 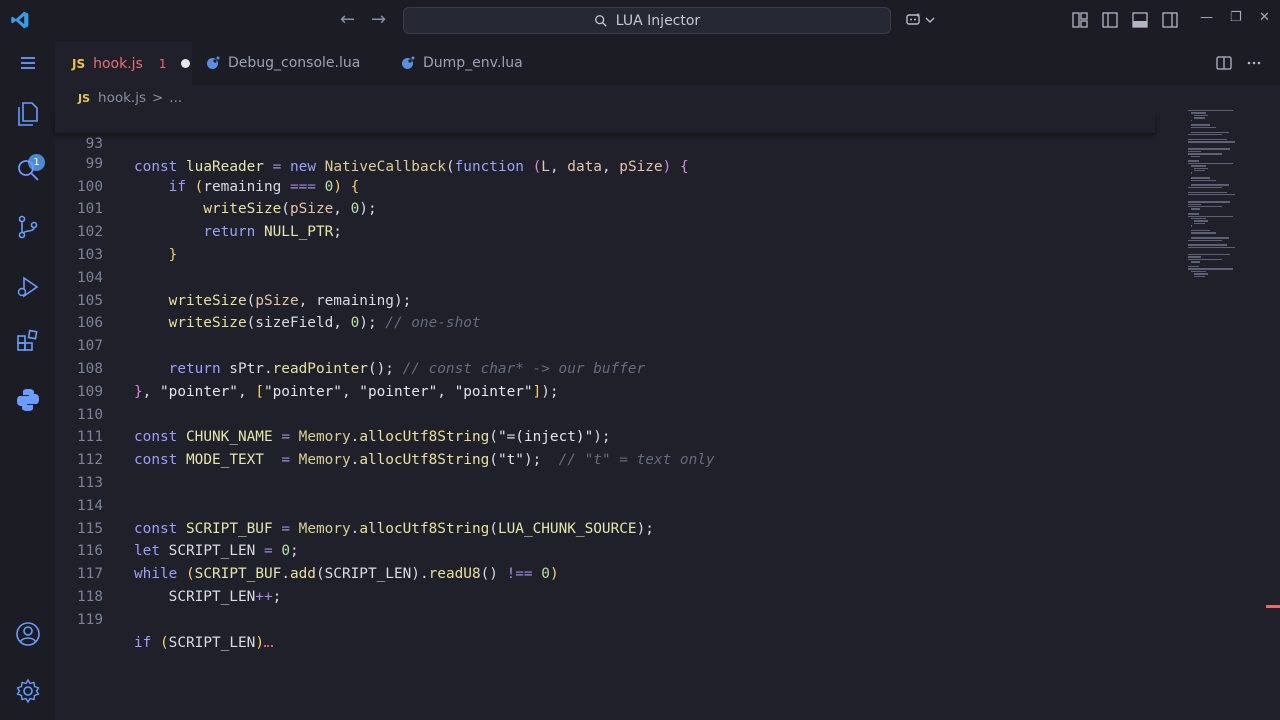 I want to click on settings-gear-icon, so click(x=28, y=691).